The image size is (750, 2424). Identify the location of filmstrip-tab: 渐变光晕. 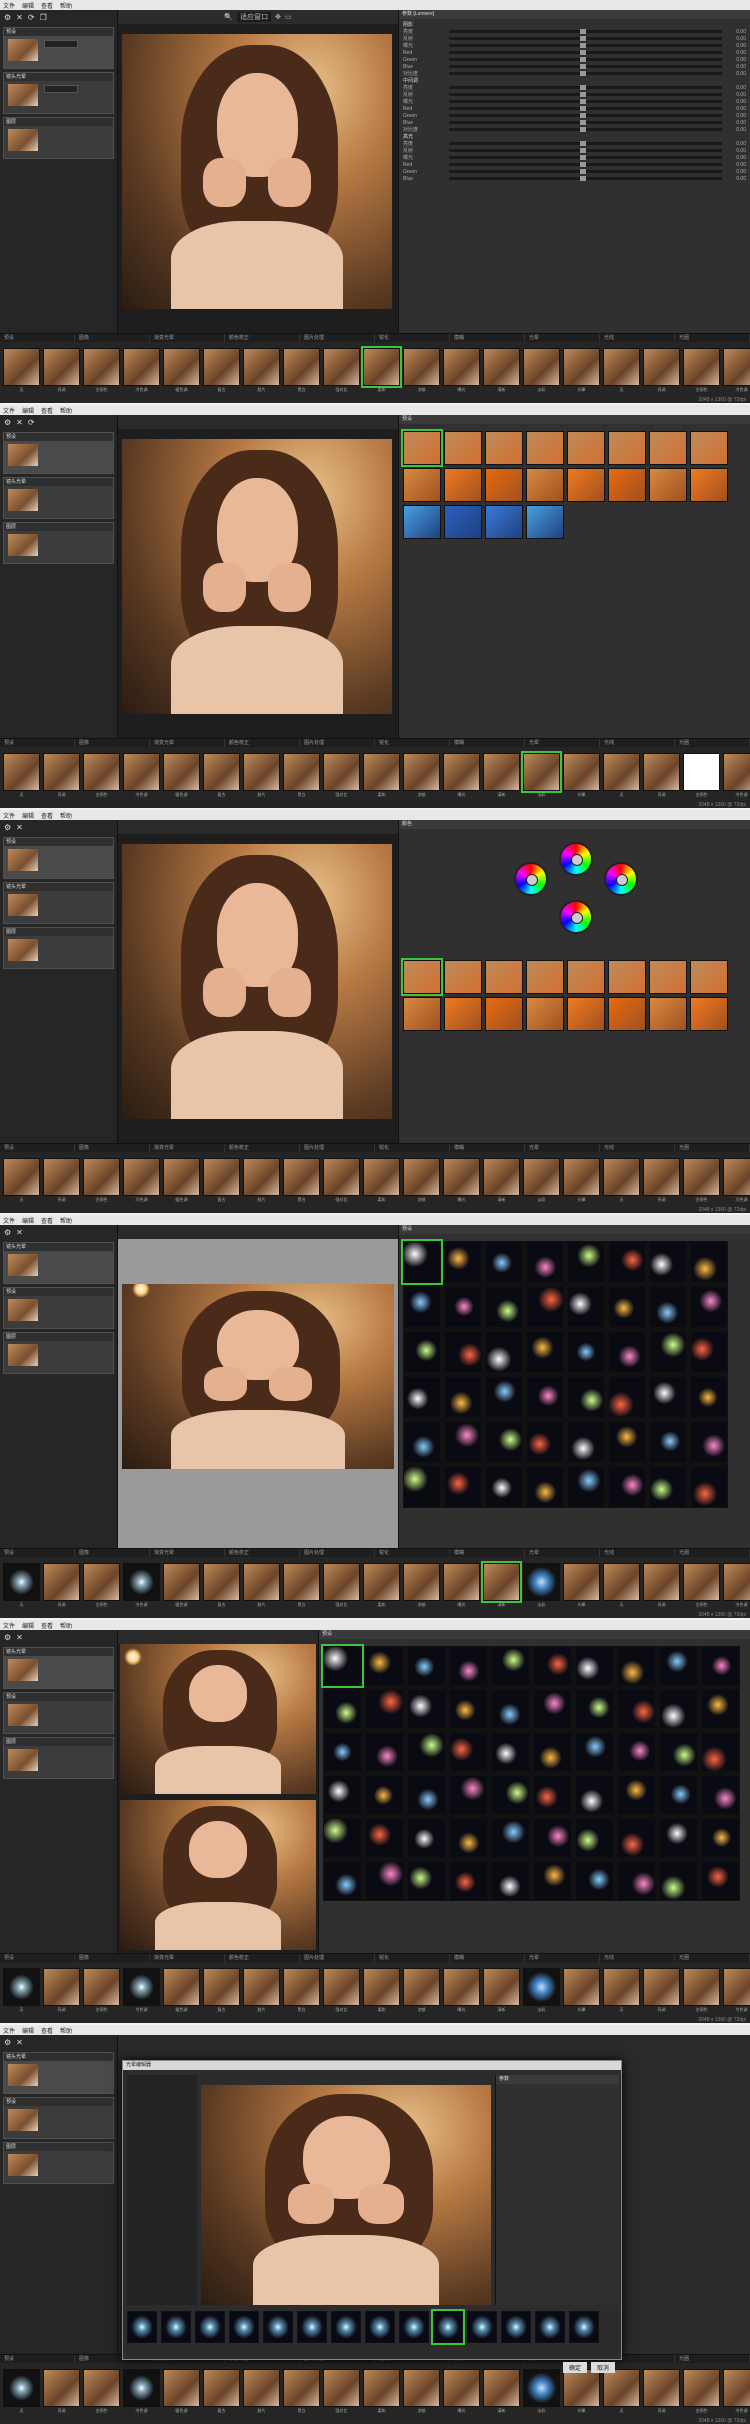
(187, 1958).